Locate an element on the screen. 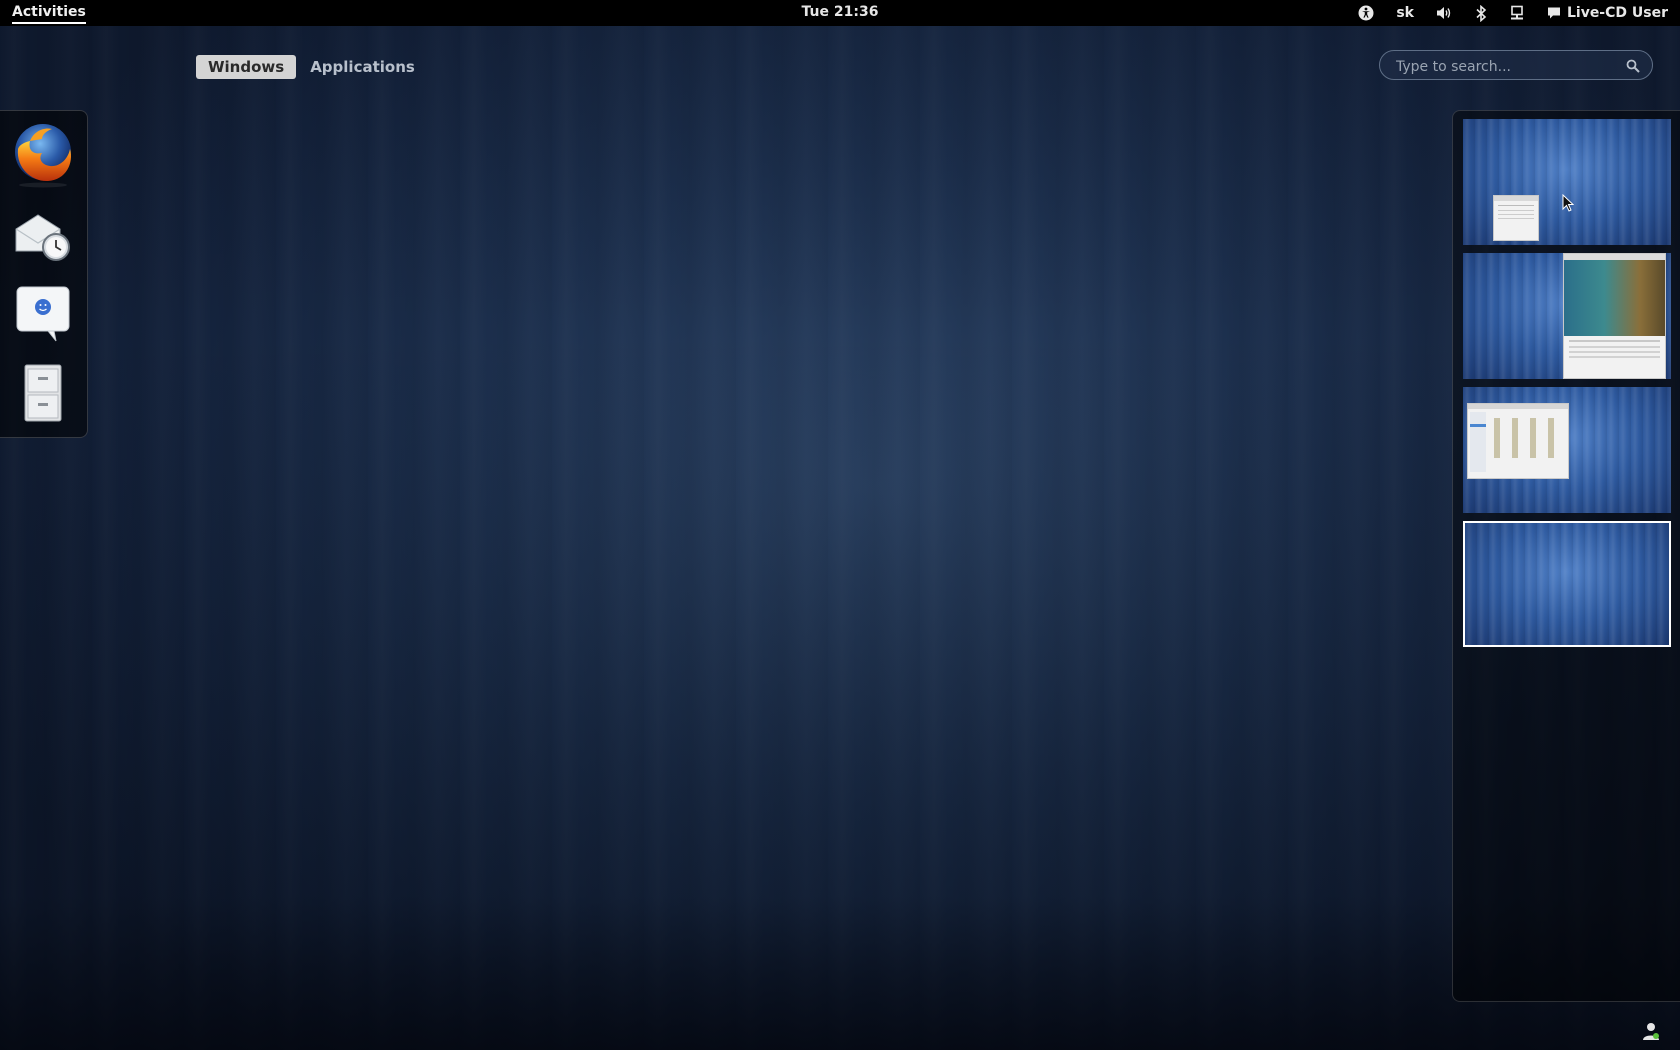 This screenshot has height=1050, width=1680. dash is located at coordinates (44, 274).